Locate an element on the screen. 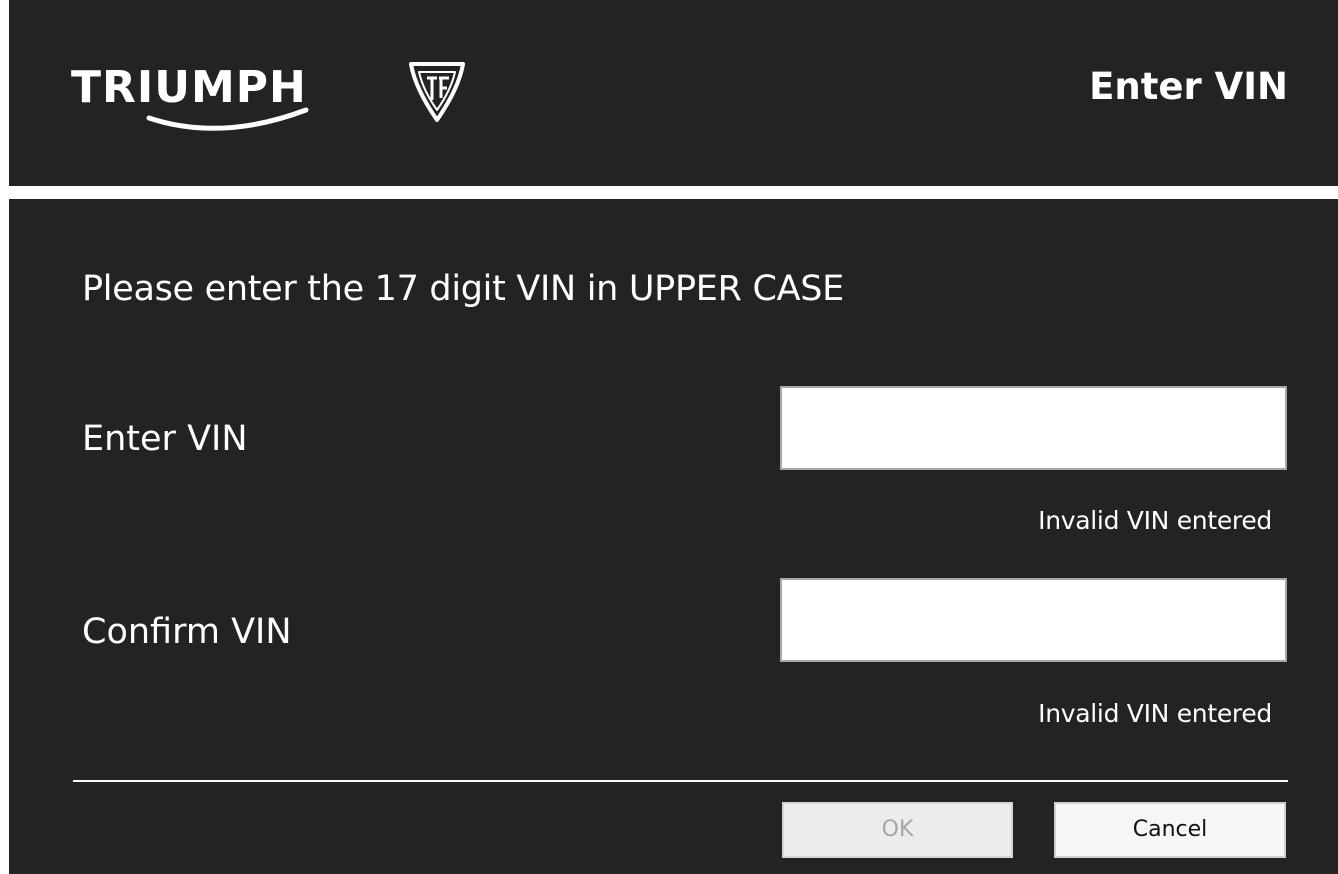  enter-vin-error: Invalid VIN entered is located at coordinates (1155, 520).